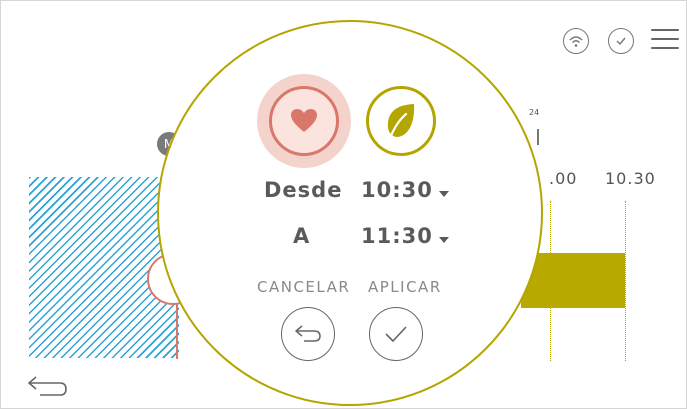 The height and width of the screenshot is (409, 687). I want to click on cancel-button, so click(308, 334).